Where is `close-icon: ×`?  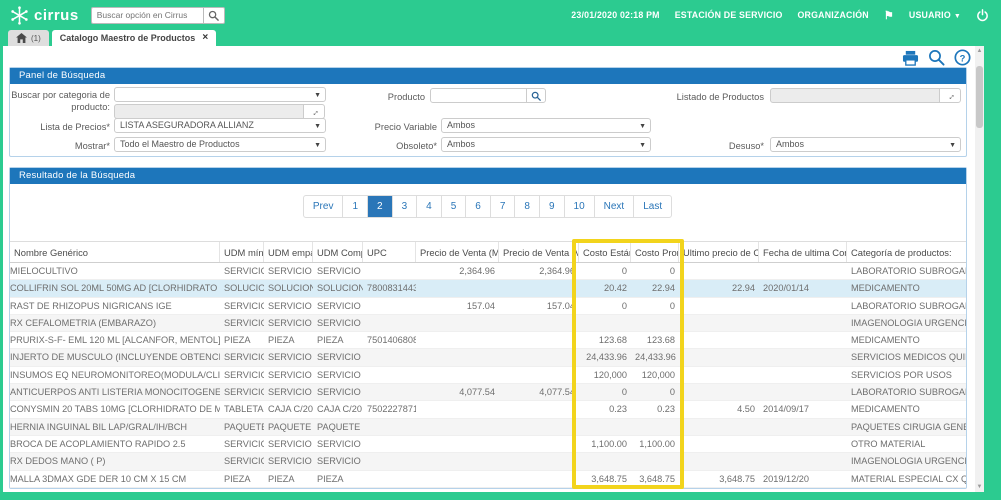 close-icon: × is located at coordinates (205, 38).